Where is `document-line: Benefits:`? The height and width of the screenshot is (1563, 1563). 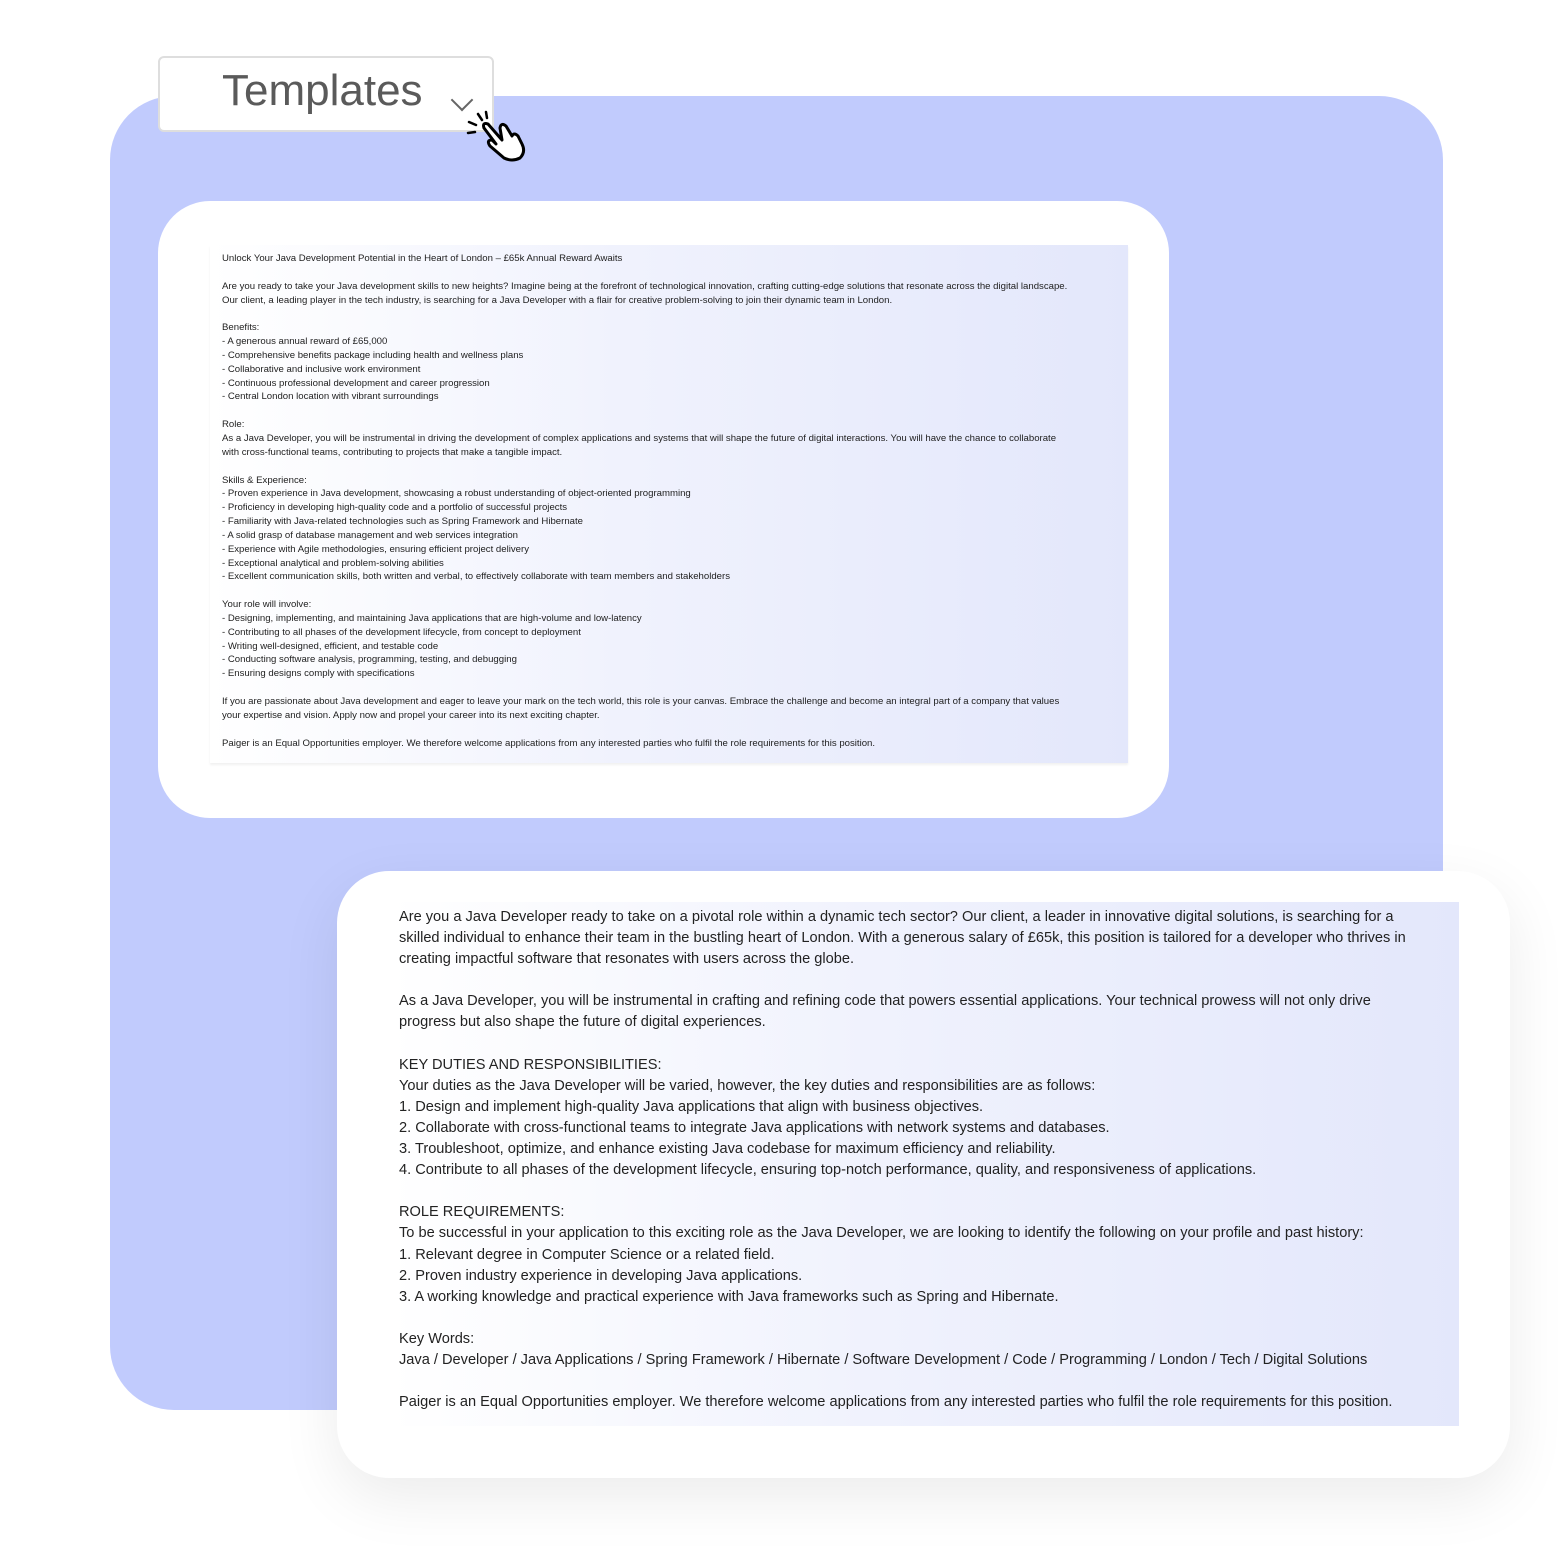 document-line: Benefits: is located at coordinates (241, 328).